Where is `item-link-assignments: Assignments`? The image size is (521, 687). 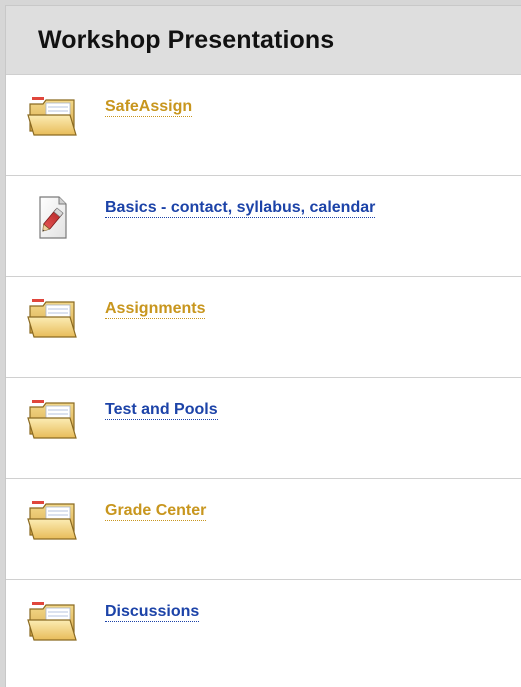
item-link-assignments: Assignments is located at coordinates (155, 309).